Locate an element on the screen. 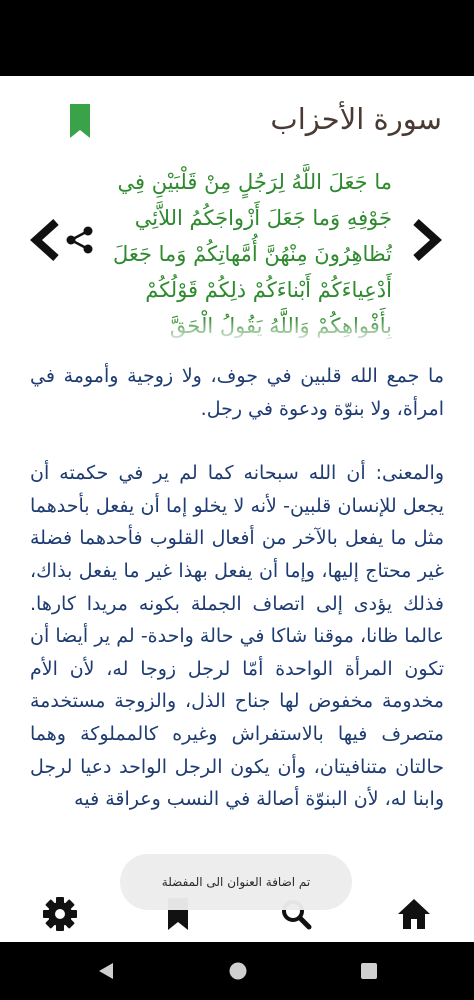  share-icon is located at coordinates (80, 240).